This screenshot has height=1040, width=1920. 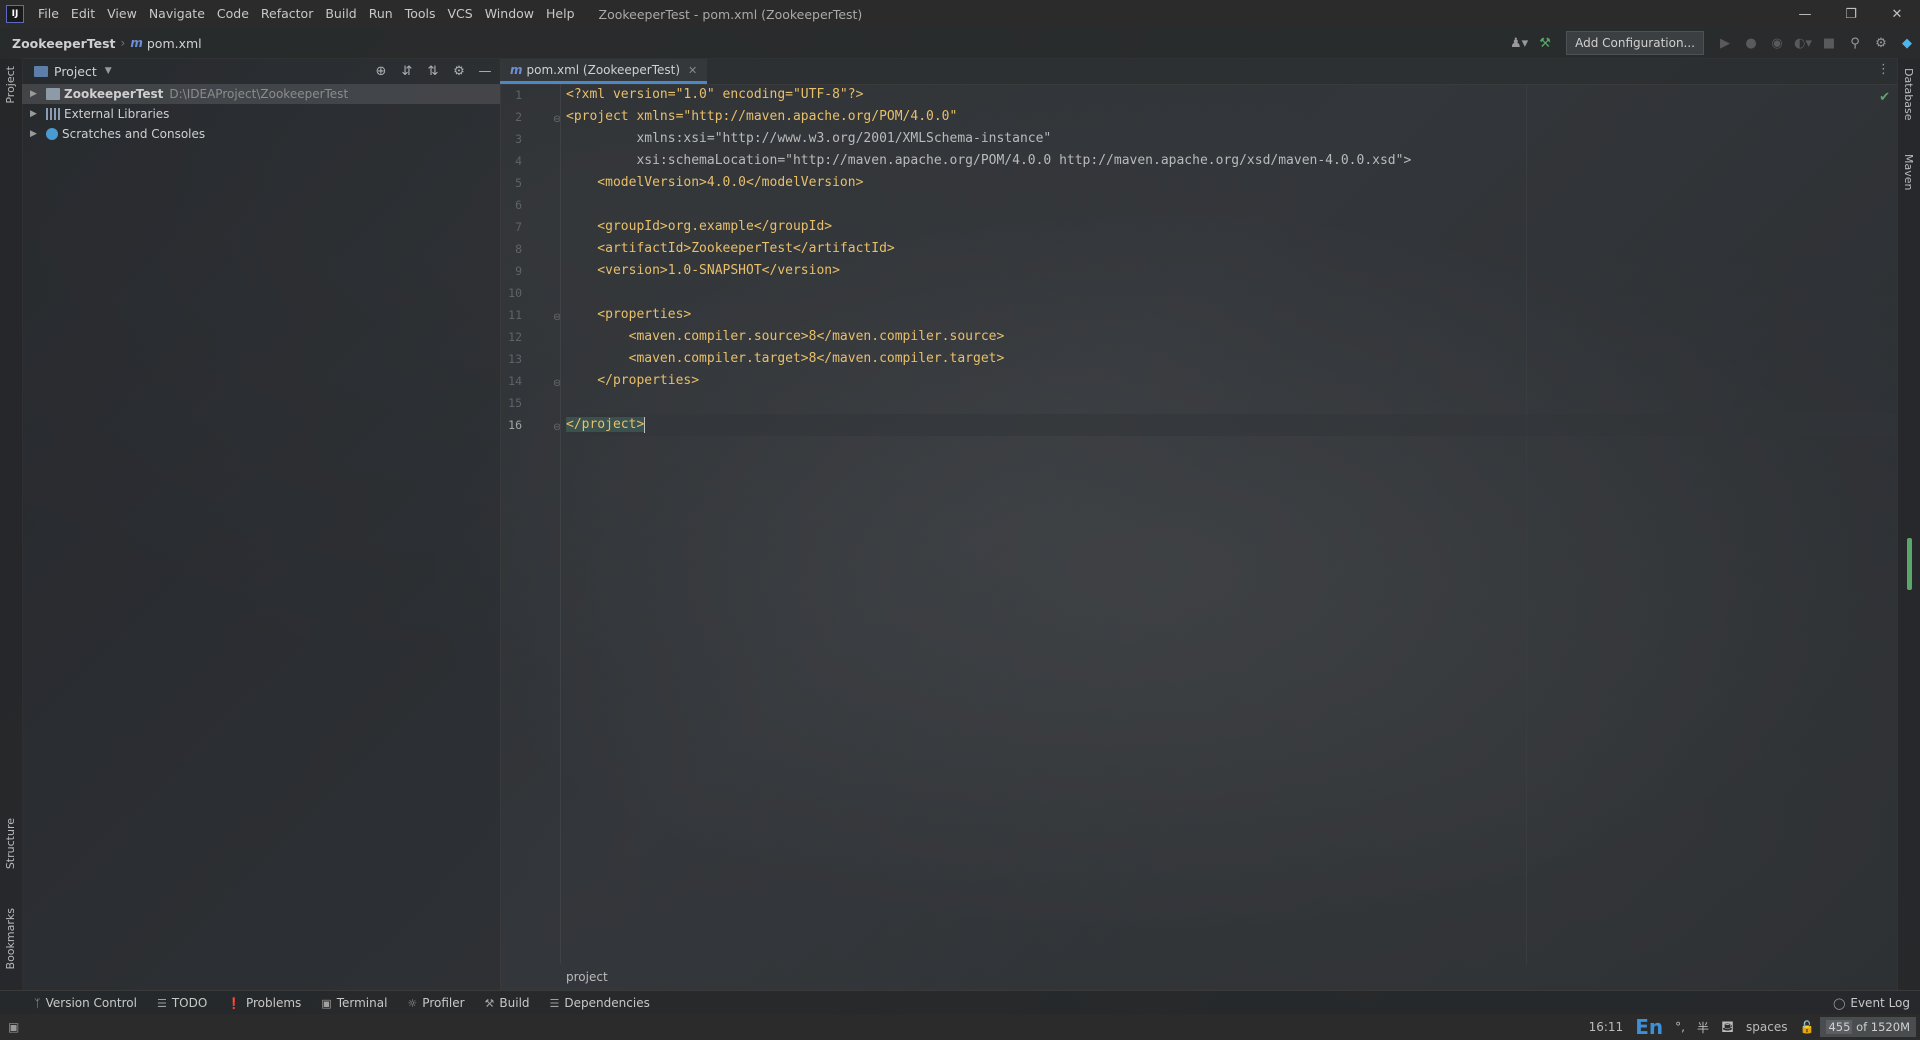 What do you see at coordinates (85, 1003) in the screenshot?
I see `version-control-button: ᛉ Version Control` at bounding box center [85, 1003].